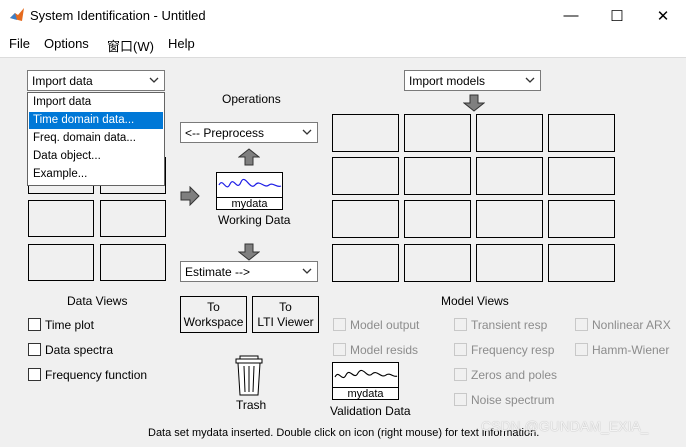  I want to click on estimate-dropdown: Estimate -->, so click(249, 271).